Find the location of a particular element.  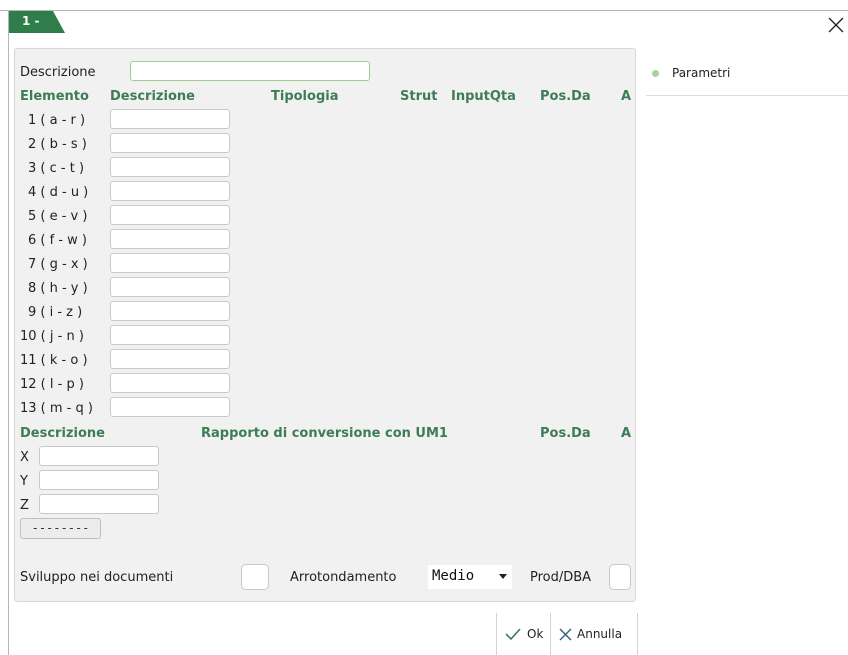

sviluppo-label: Sviluppo nei documenti is located at coordinates (97, 577).